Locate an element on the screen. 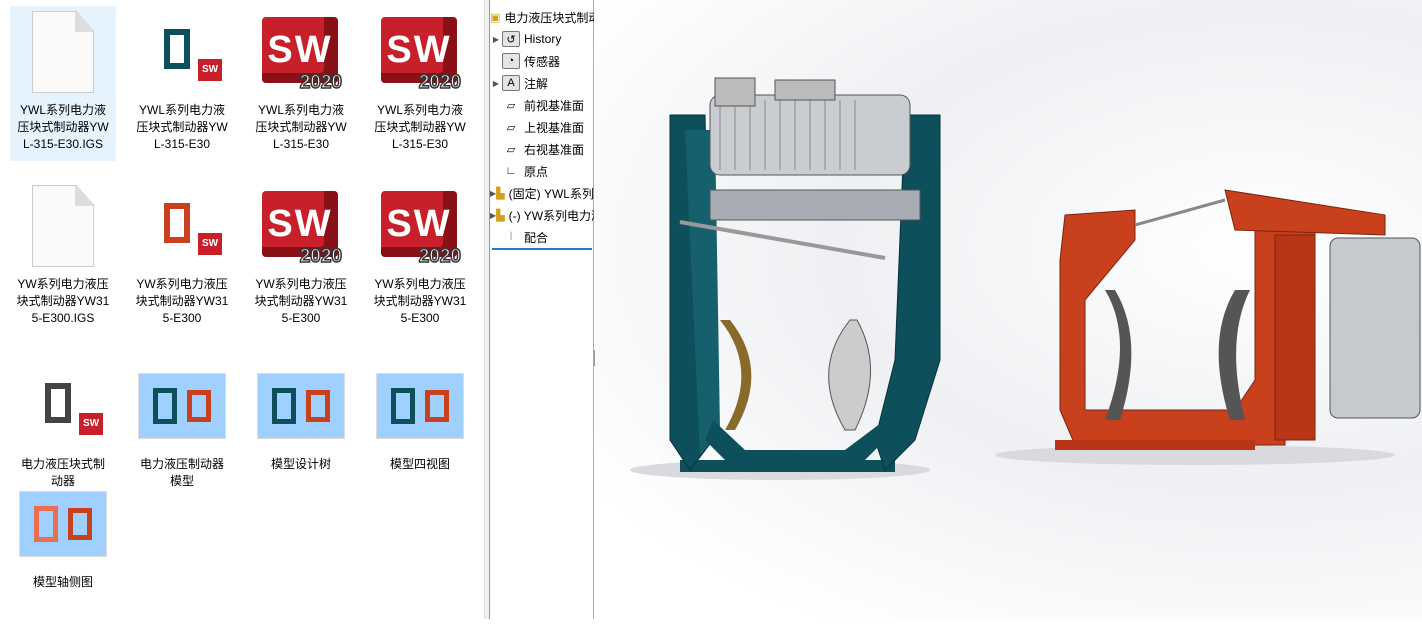 Image resolution: width=1422 pixels, height=624 pixels. tree-label: 原点 is located at coordinates (536, 171).